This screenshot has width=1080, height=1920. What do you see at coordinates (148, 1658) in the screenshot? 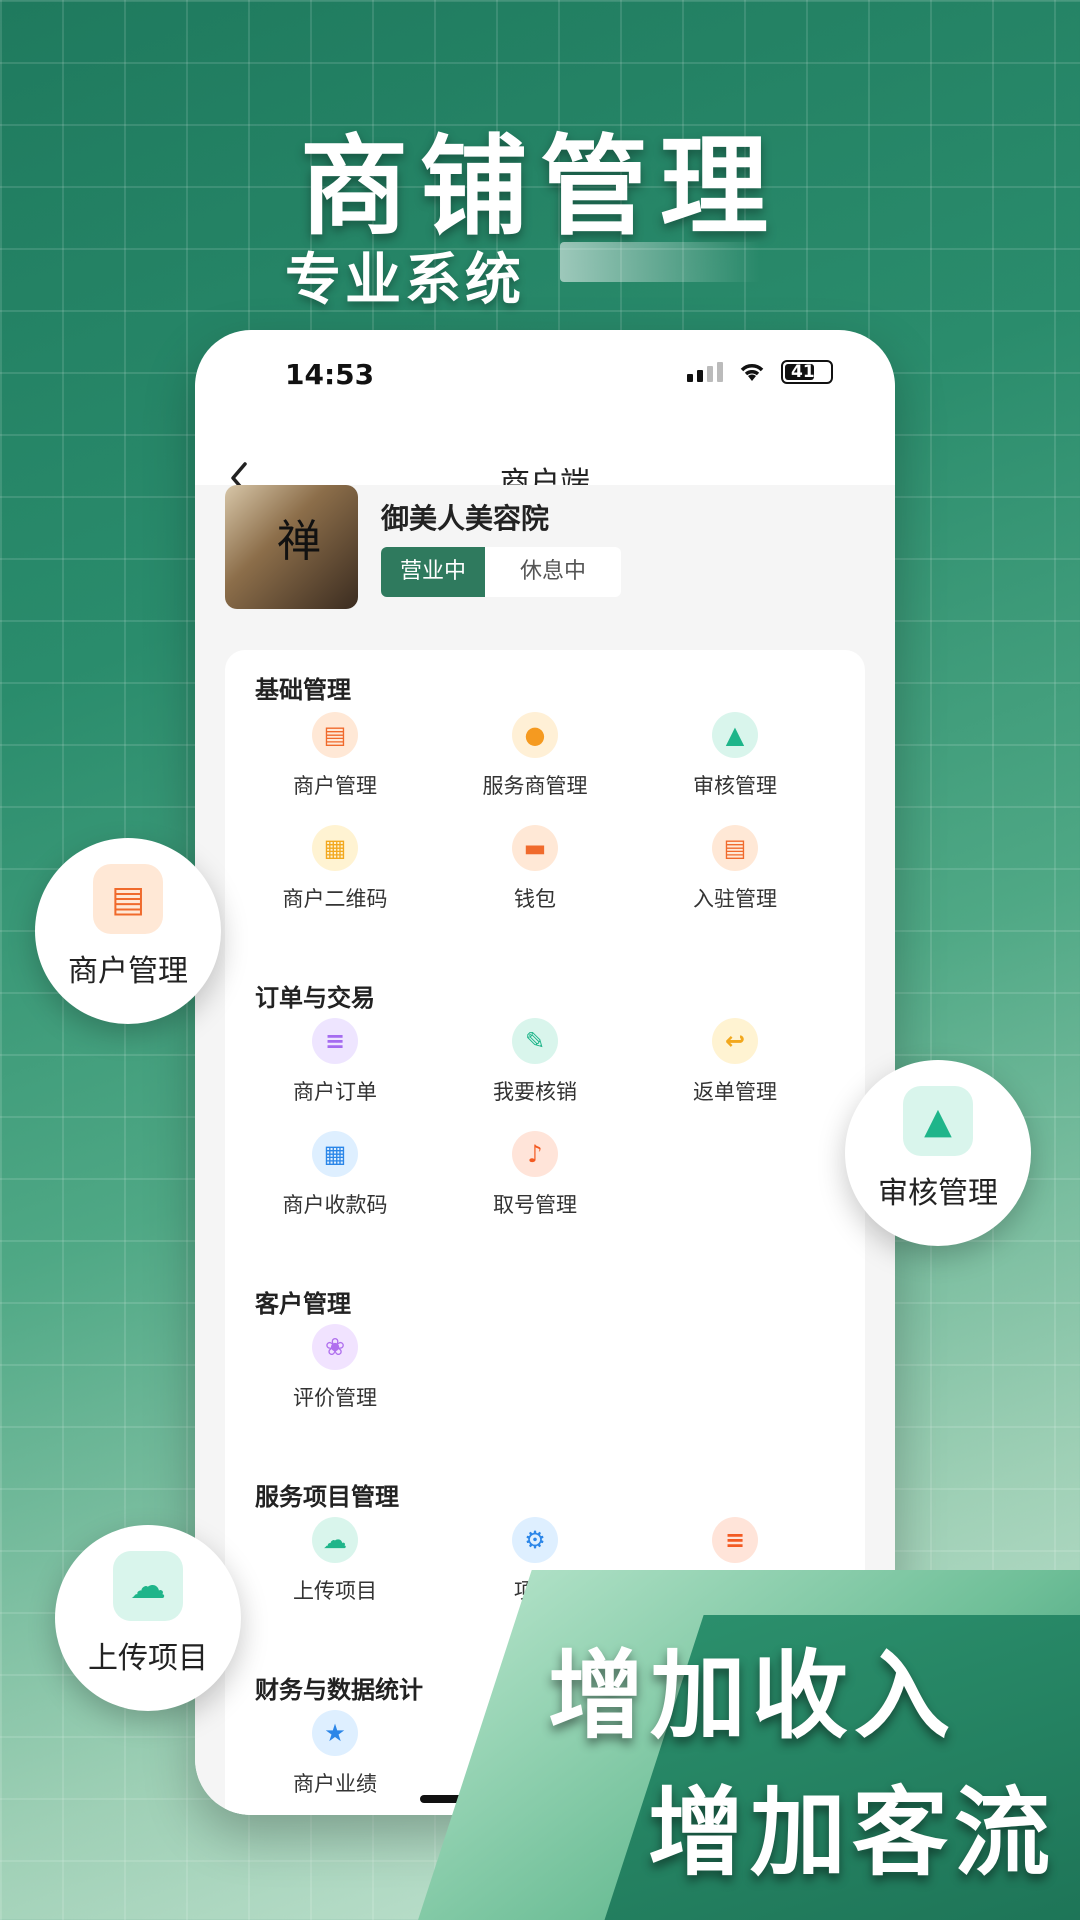
I see `bubble-label: 上传项目` at bounding box center [148, 1658].